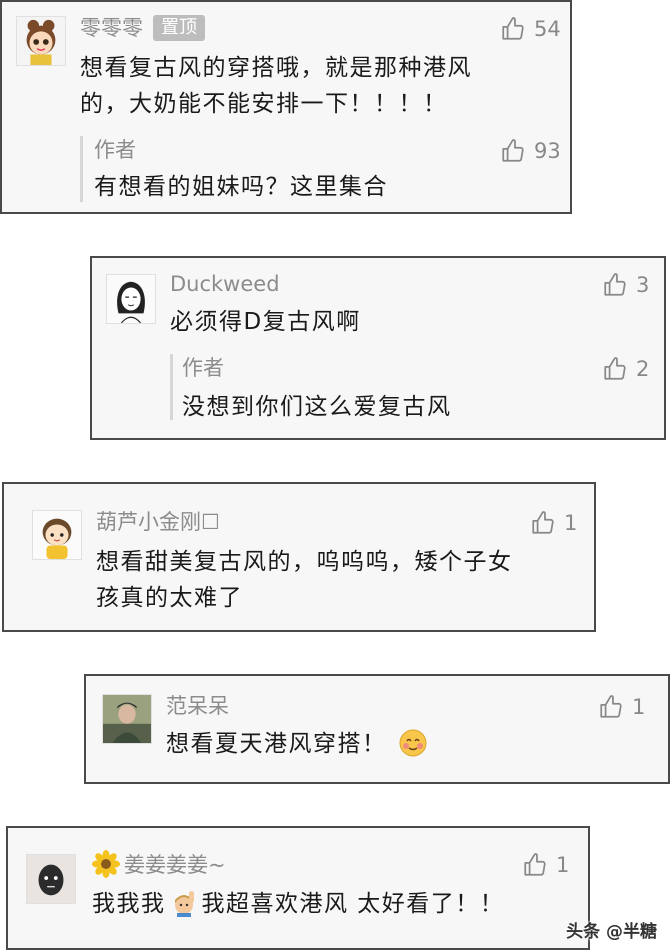  What do you see at coordinates (184, 904) in the screenshot?
I see `raising-hand-emoji-icon` at bounding box center [184, 904].